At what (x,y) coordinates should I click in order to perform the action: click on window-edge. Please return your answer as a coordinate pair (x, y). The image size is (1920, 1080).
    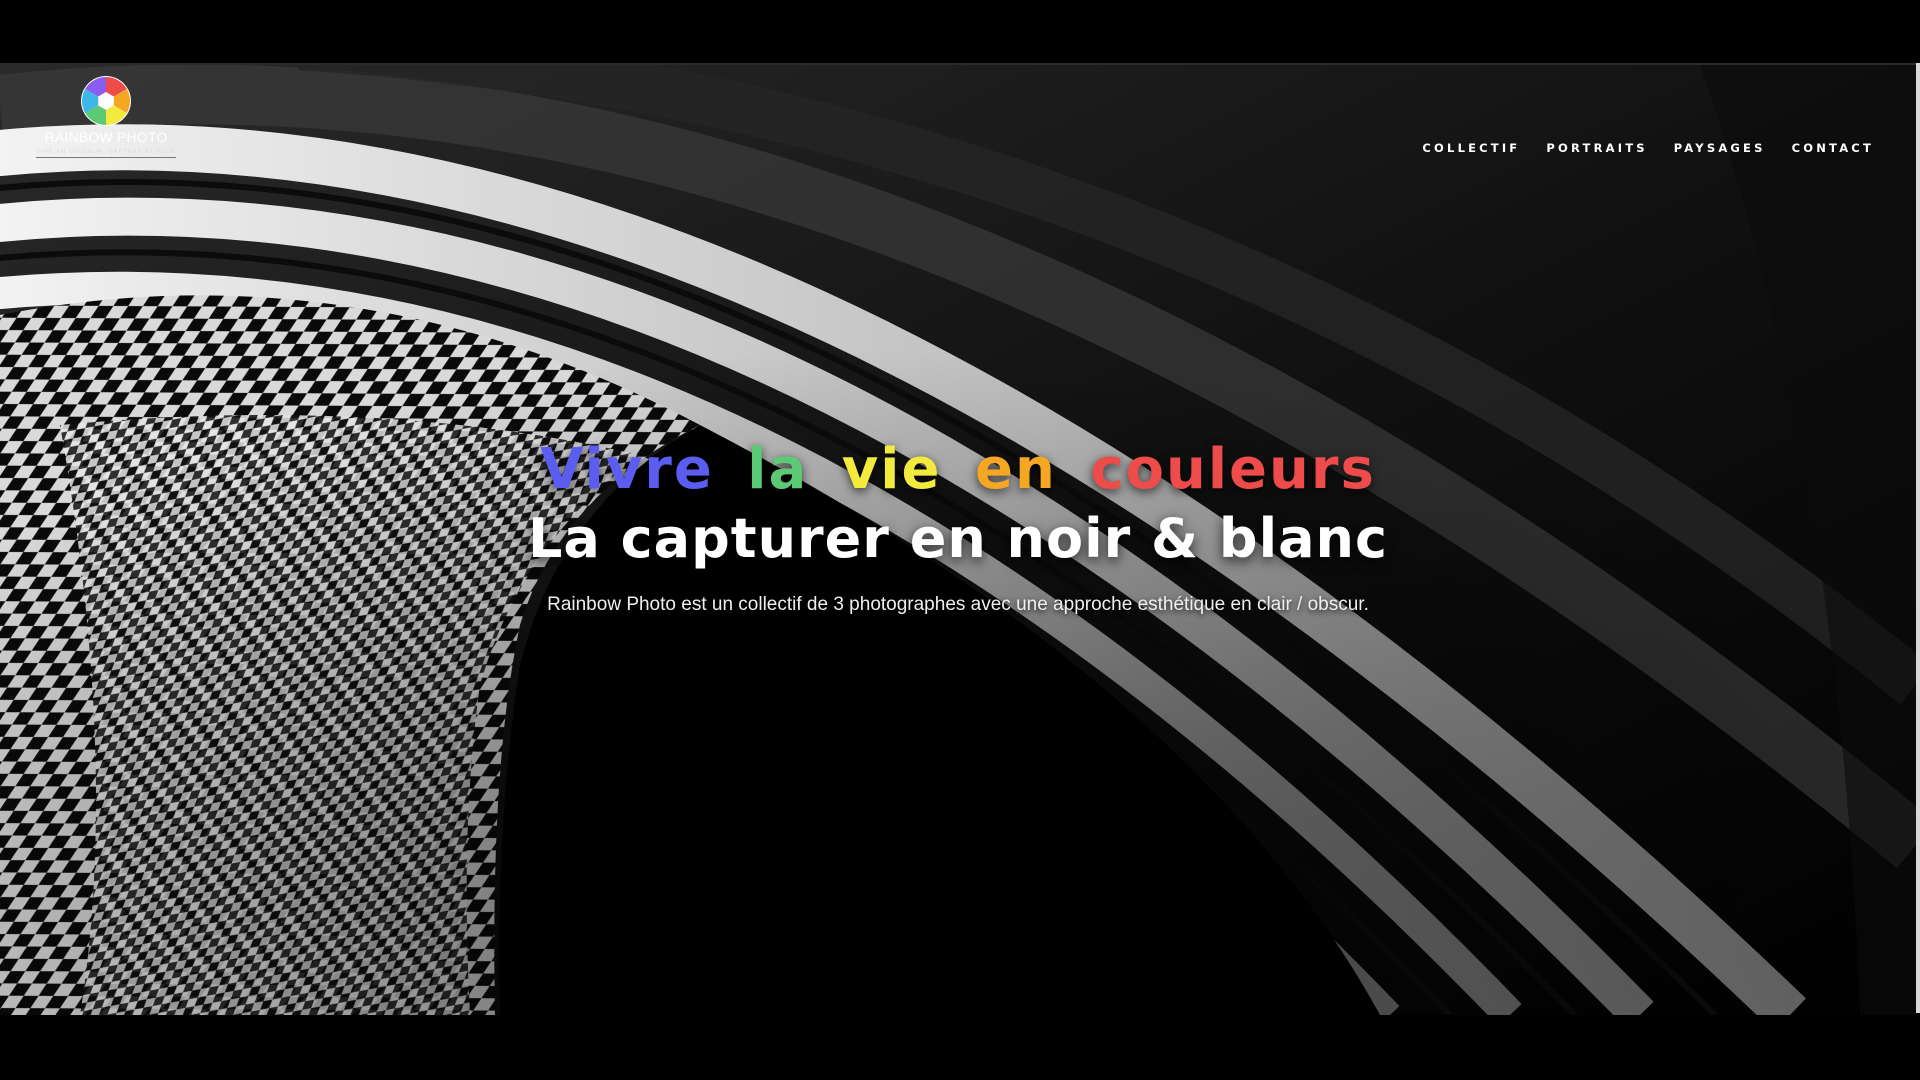
    Looking at the image, I should click on (1918, 538).